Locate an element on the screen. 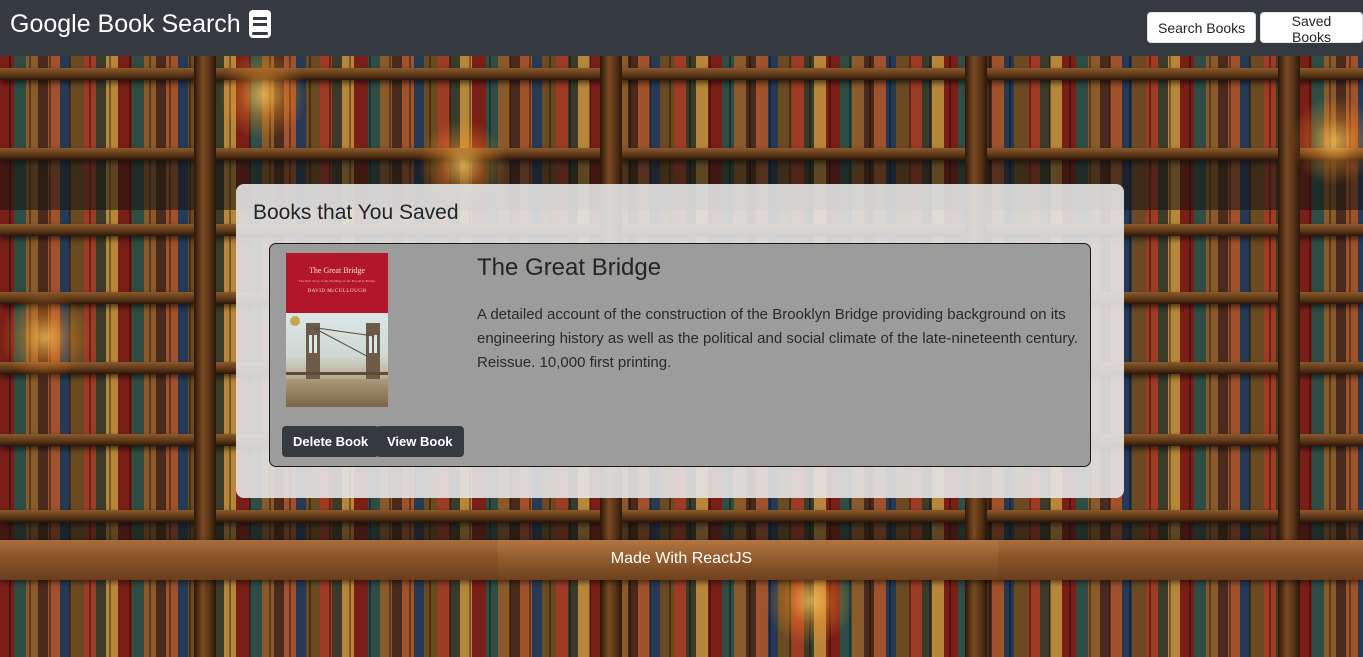 The width and height of the screenshot is (1363, 657). brand: Google Book Search is located at coordinates (140, 24).